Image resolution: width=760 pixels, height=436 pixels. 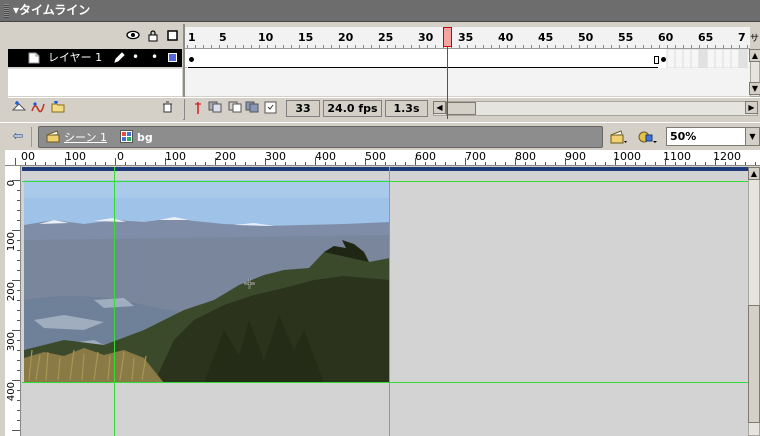 I want to click on panel-grip-icon, so click(x=6, y=11).